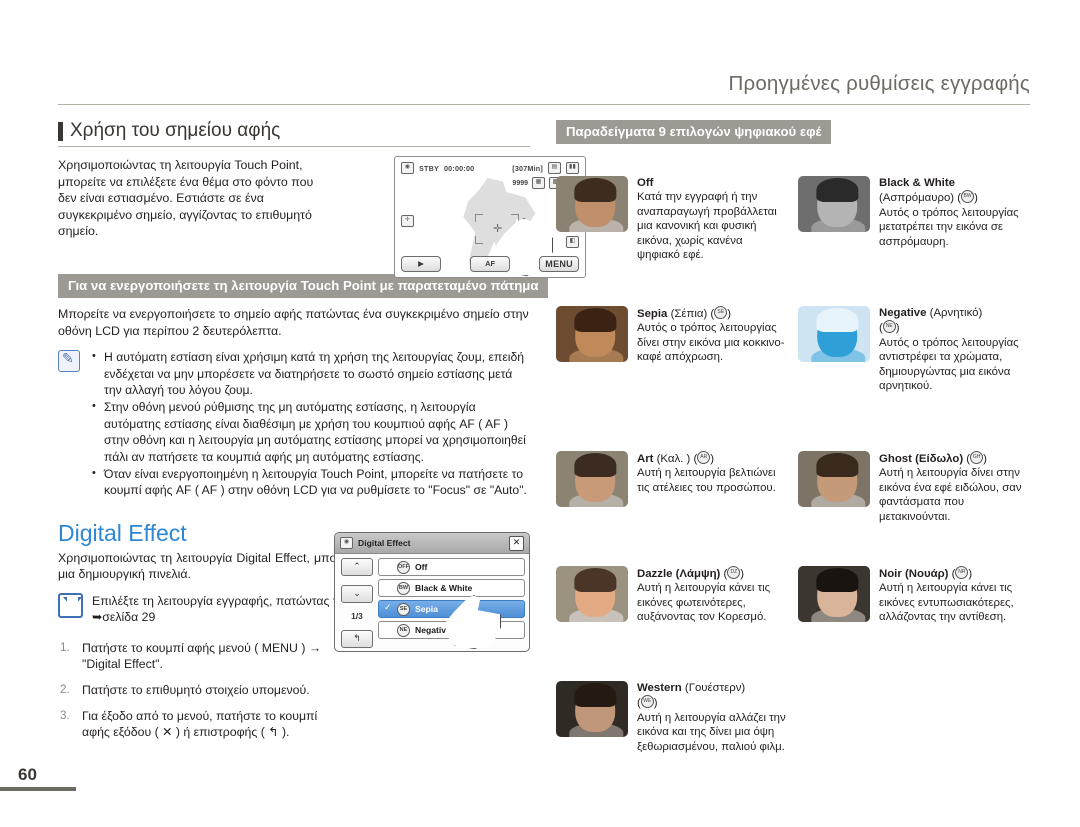 The height and width of the screenshot is (827, 1080). Describe the element at coordinates (977, 457) in the screenshot. I see `effect-ghost-icon: GH` at that location.